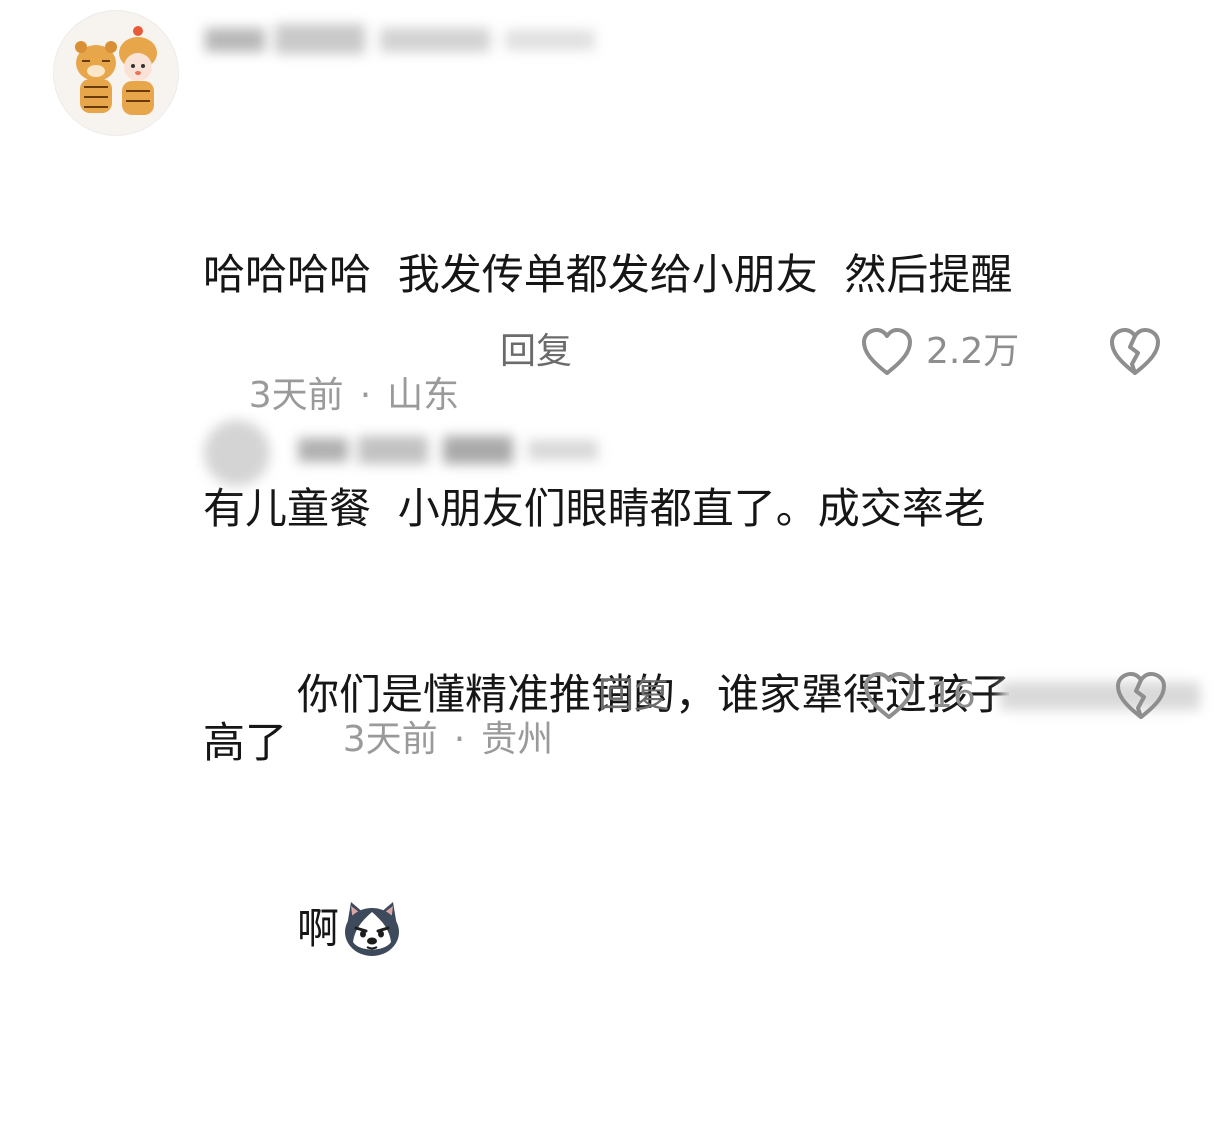 This screenshot has height=1124, width=1224. I want to click on tiger-kids-avatar-icon, so click(116, 73).